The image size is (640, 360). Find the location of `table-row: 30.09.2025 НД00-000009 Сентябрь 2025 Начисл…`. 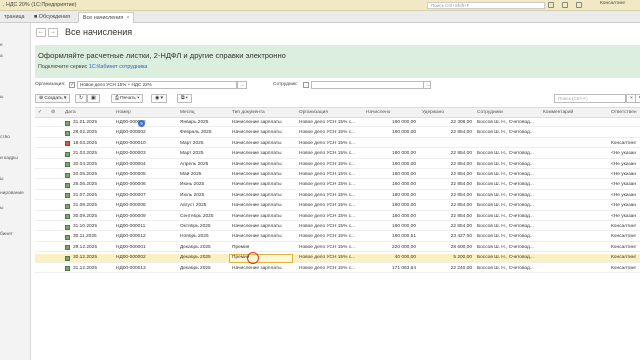

table-row: 30.09.2025 НД00-000009 Сентябрь 2025 Начисл… is located at coordinates (337, 217).